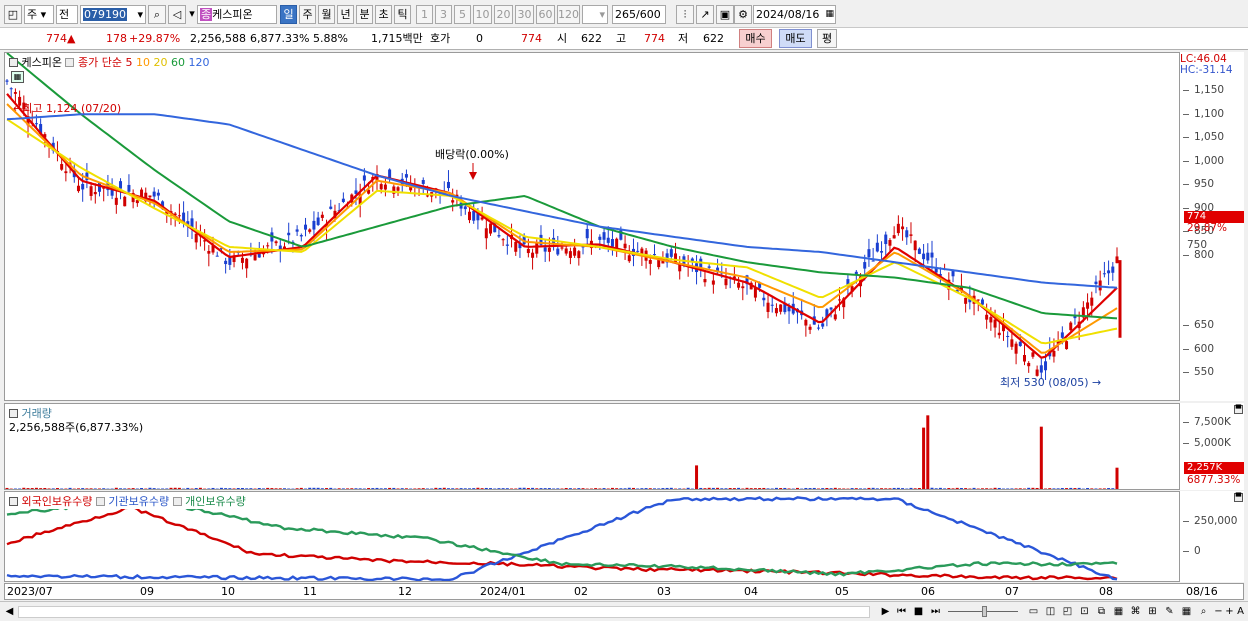 The image size is (1248, 621). Describe the element at coordinates (462, 14) in the screenshot. I see `interval-5: 5` at that location.